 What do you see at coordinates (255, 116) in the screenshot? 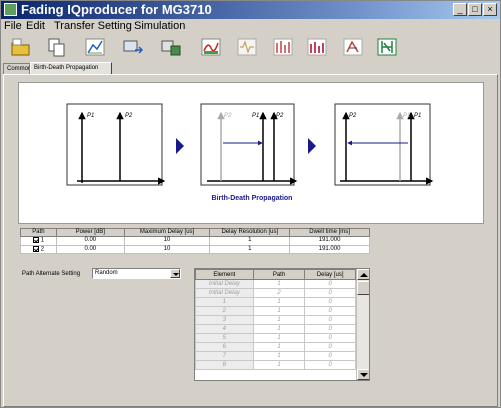
I see `p1-label-panel2: P1` at bounding box center [255, 116].